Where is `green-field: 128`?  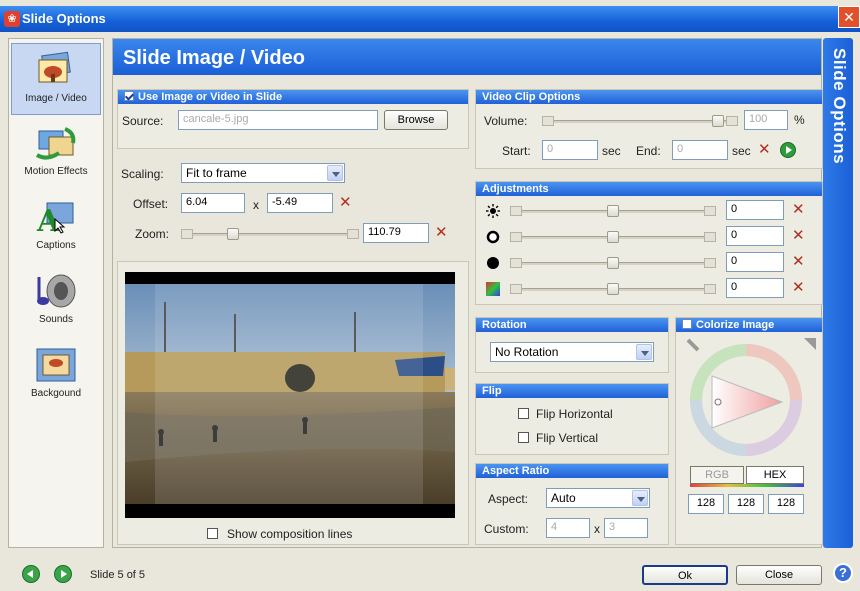
green-field: 128 is located at coordinates (746, 504).